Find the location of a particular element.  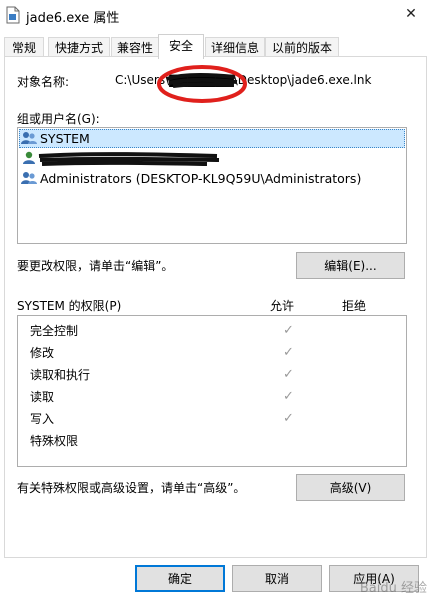

deny-header: 拒绝 is located at coordinates (354, 306).